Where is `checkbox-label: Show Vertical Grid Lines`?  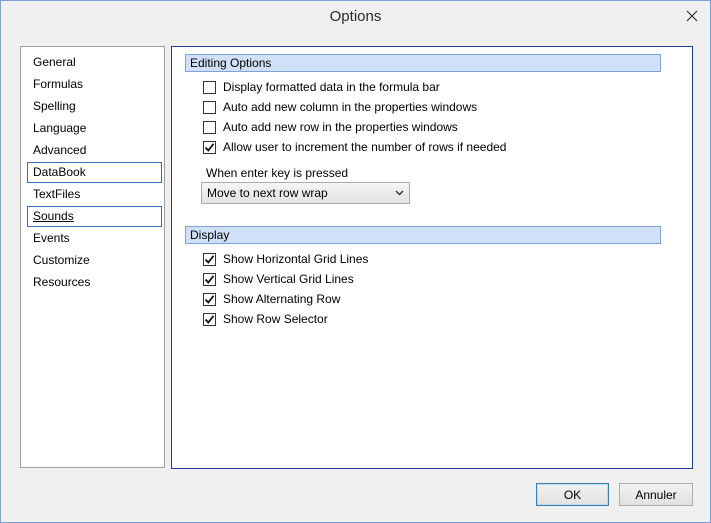
checkbox-label: Show Vertical Grid Lines is located at coordinates (288, 279).